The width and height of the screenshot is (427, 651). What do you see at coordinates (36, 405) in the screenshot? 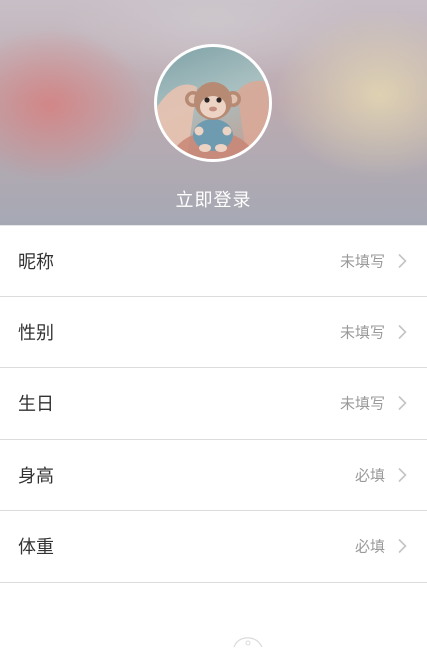
I see `field-label: 生日` at bounding box center [36, 405].